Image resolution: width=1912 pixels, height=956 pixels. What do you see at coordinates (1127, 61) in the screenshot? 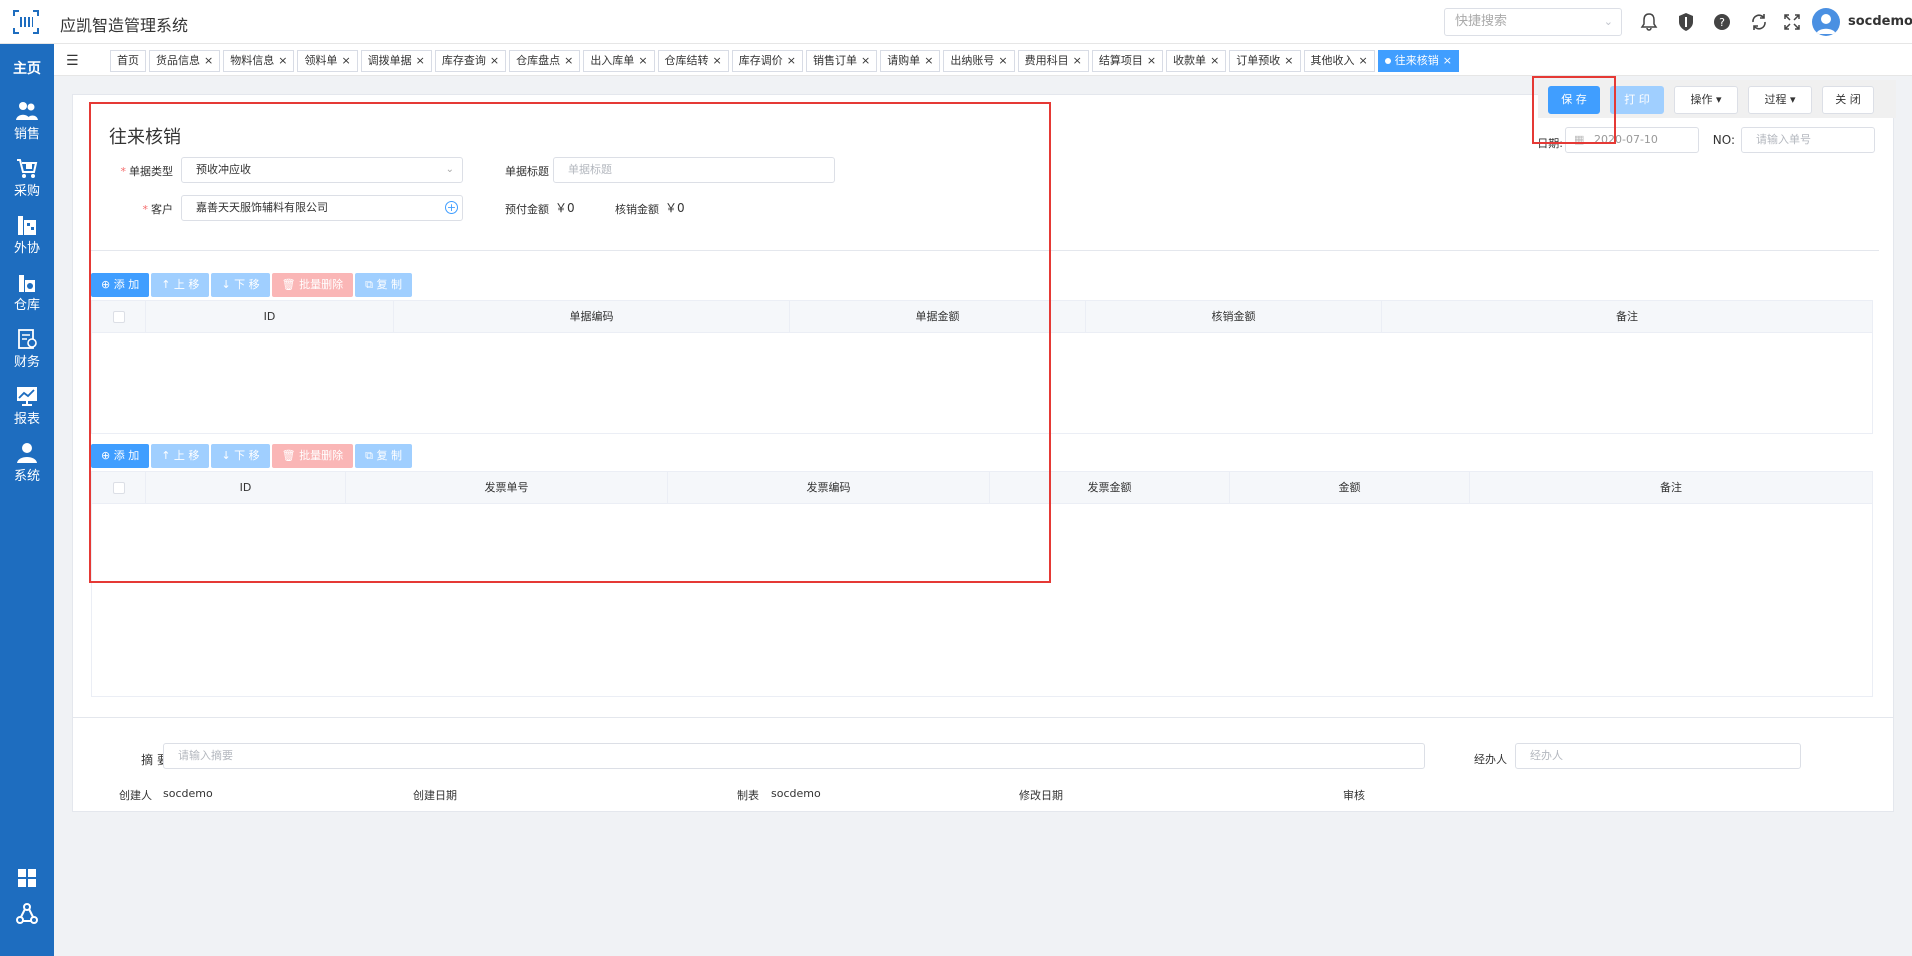
I see `tab-14: 结算项目 ×` at bounding box center [1127, 61].